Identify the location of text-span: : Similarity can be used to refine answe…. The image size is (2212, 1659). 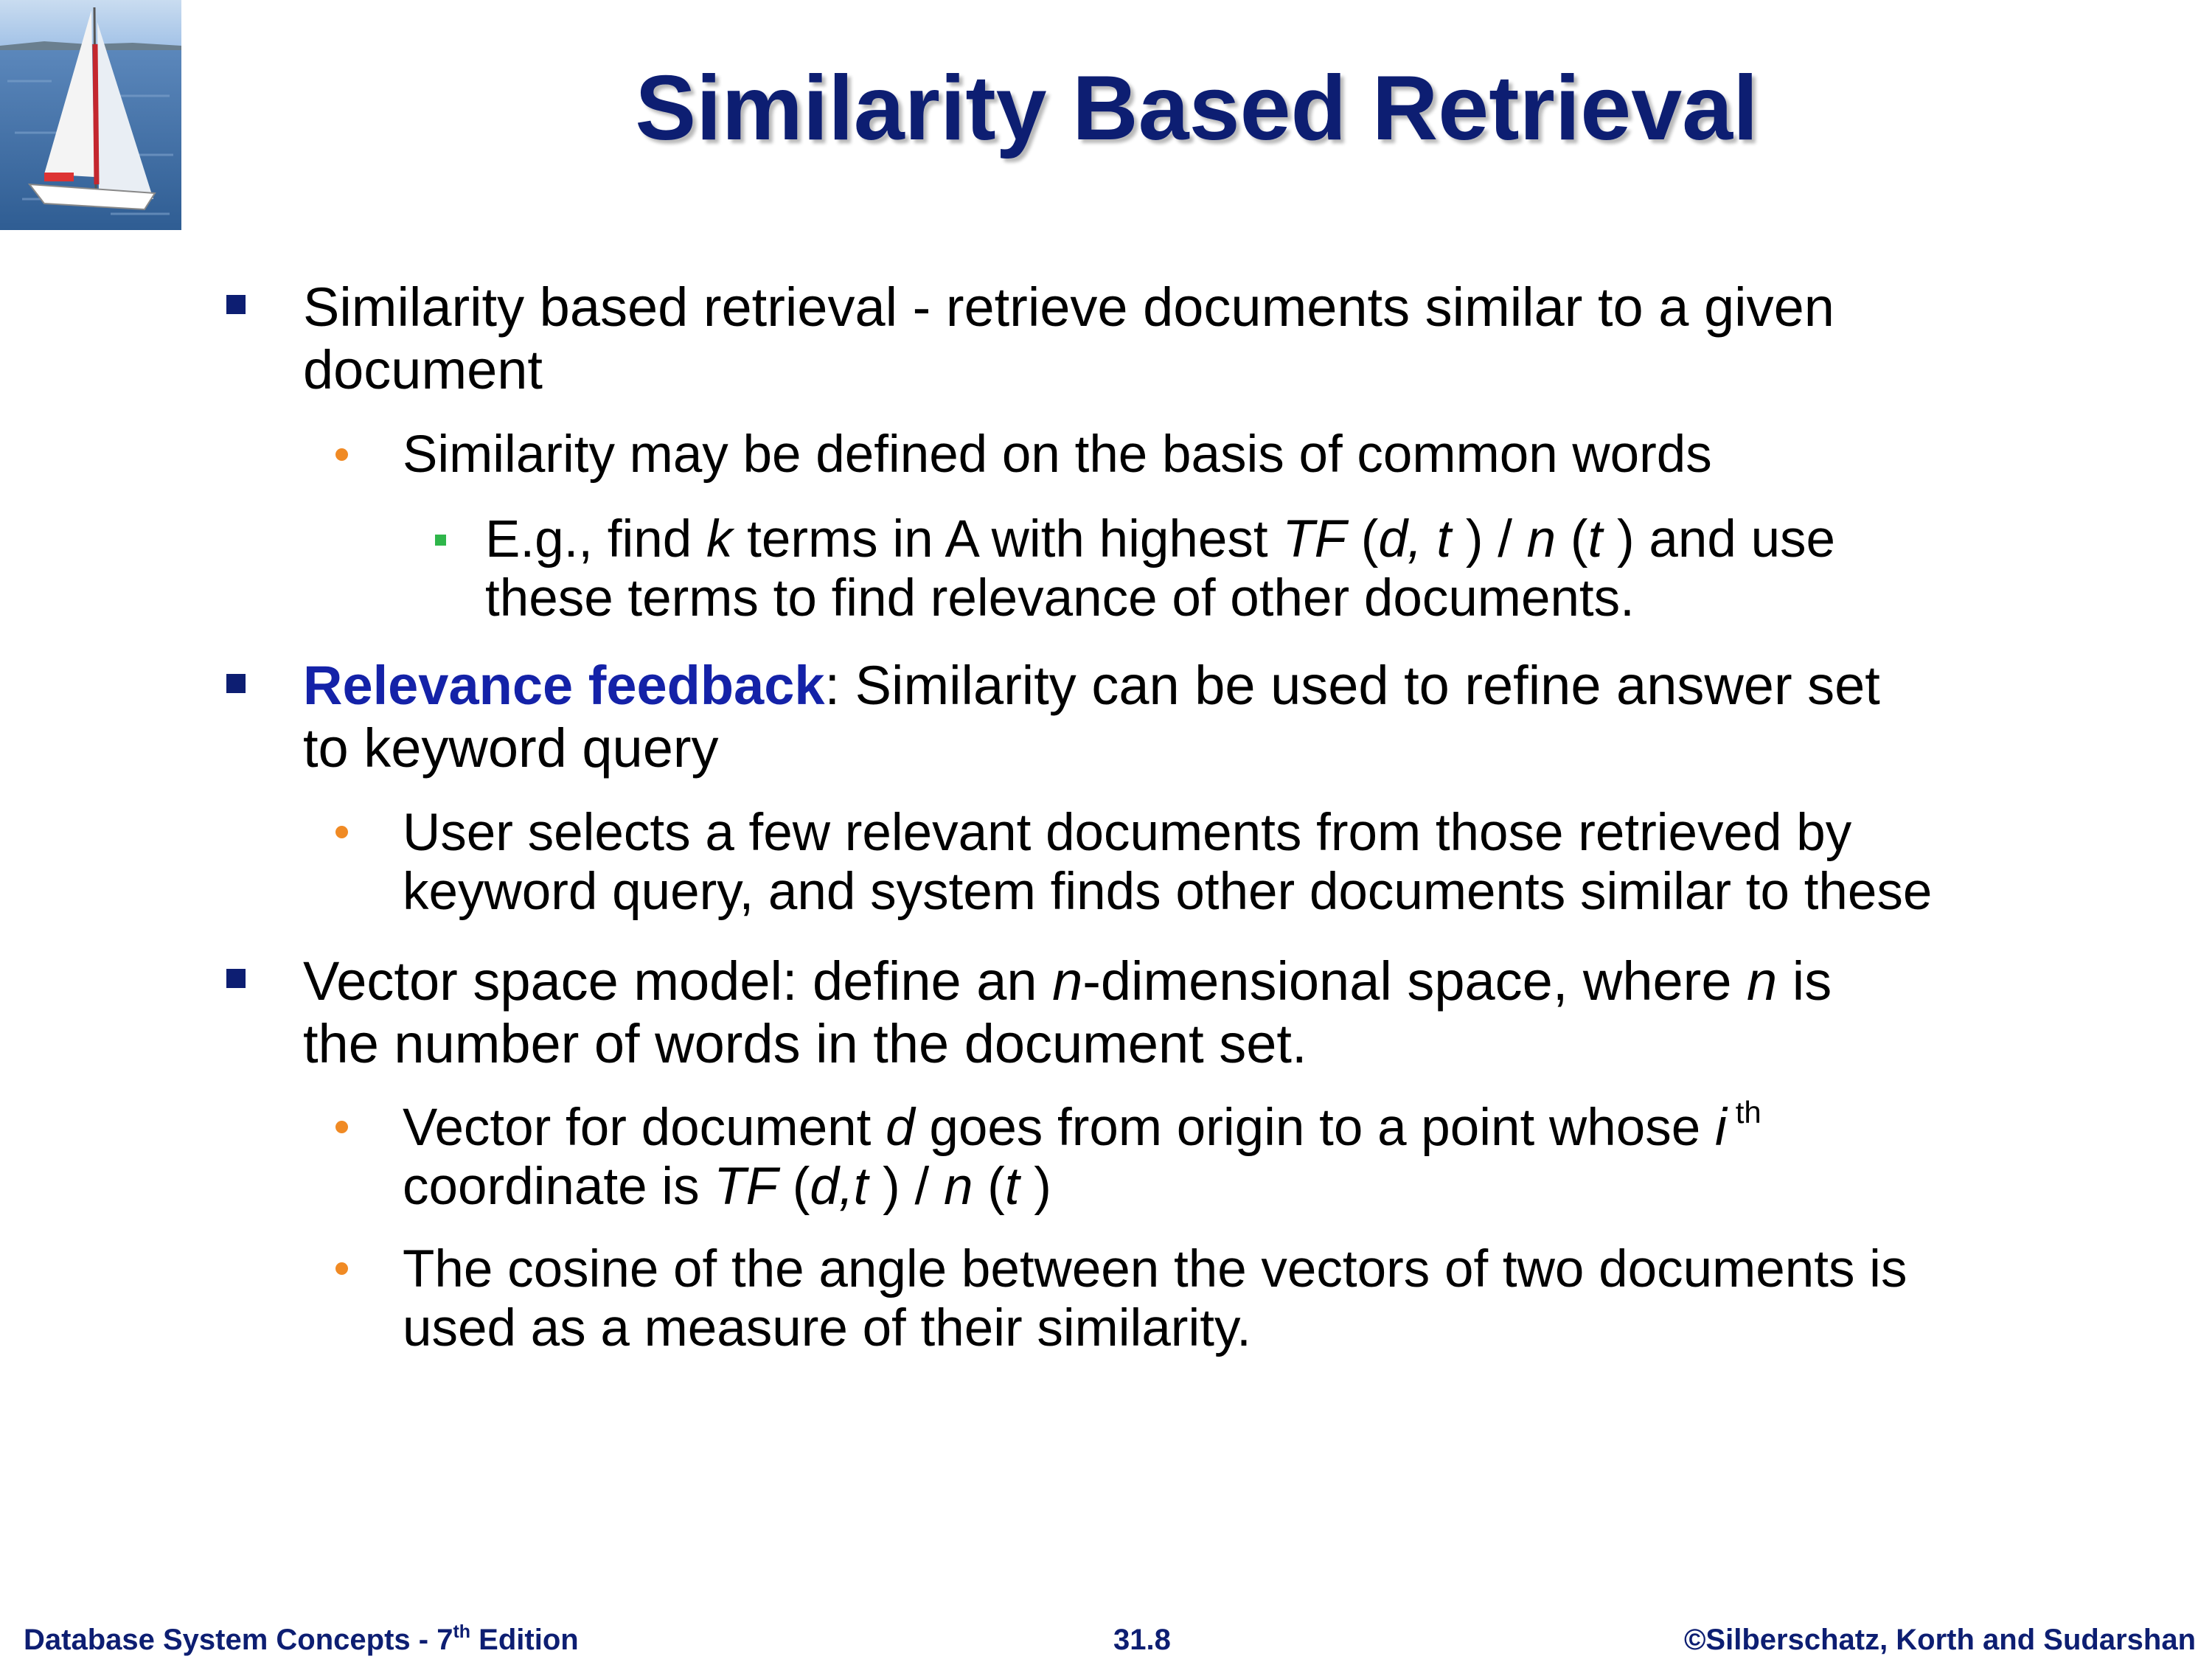
(1352, 685).